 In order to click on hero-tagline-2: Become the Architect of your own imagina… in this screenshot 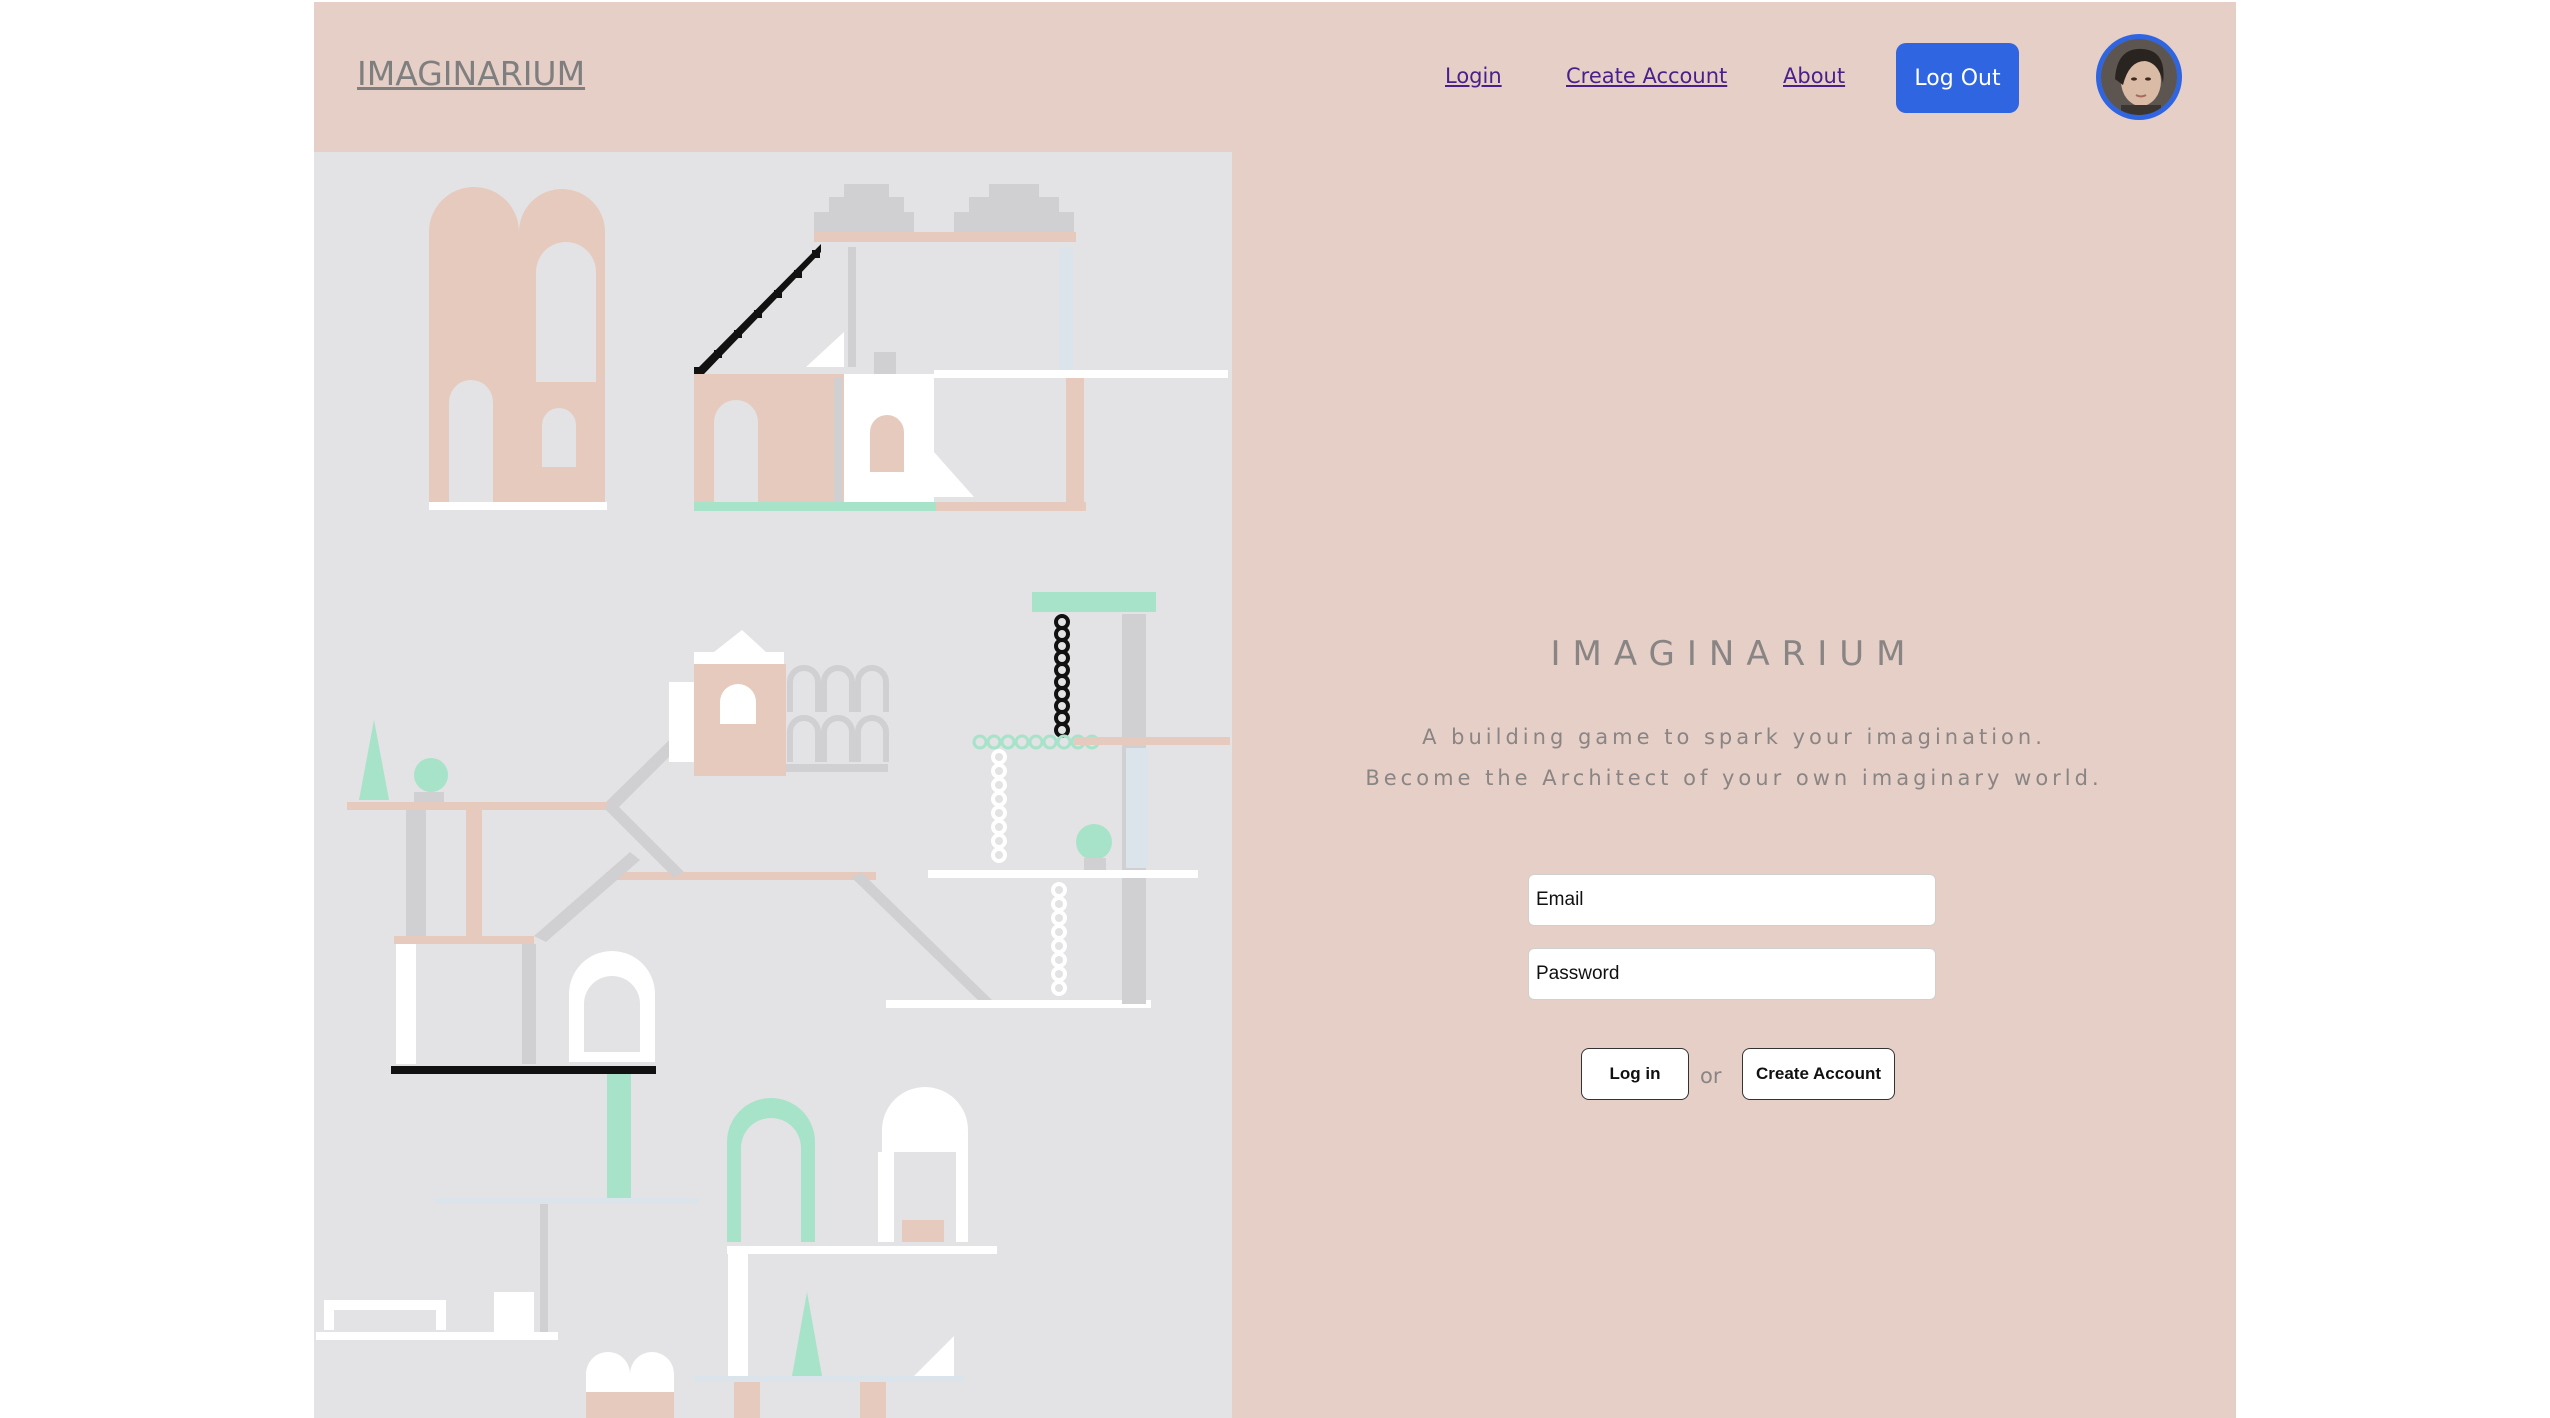, I will do `click(1734, 778)`.